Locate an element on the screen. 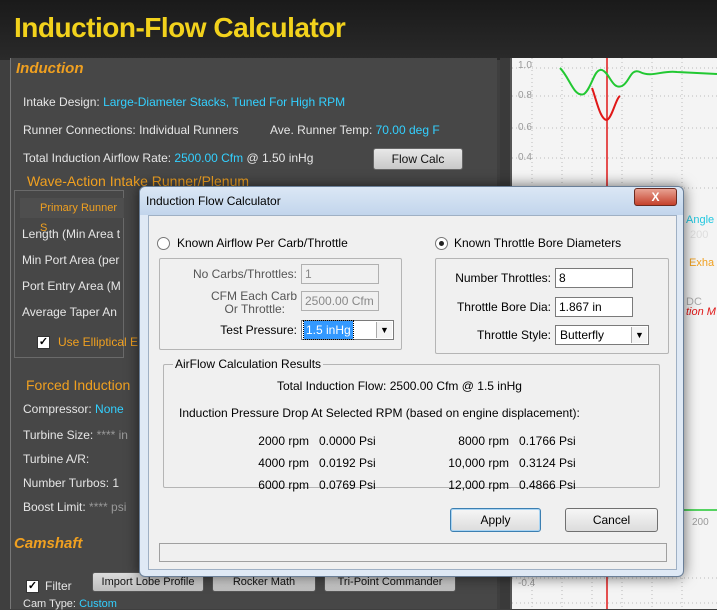 Image resolution: width=717 pixels, height=610 pixels. number-turbos-row: Number Turbos: 1 is located at coordinates (71, 483).